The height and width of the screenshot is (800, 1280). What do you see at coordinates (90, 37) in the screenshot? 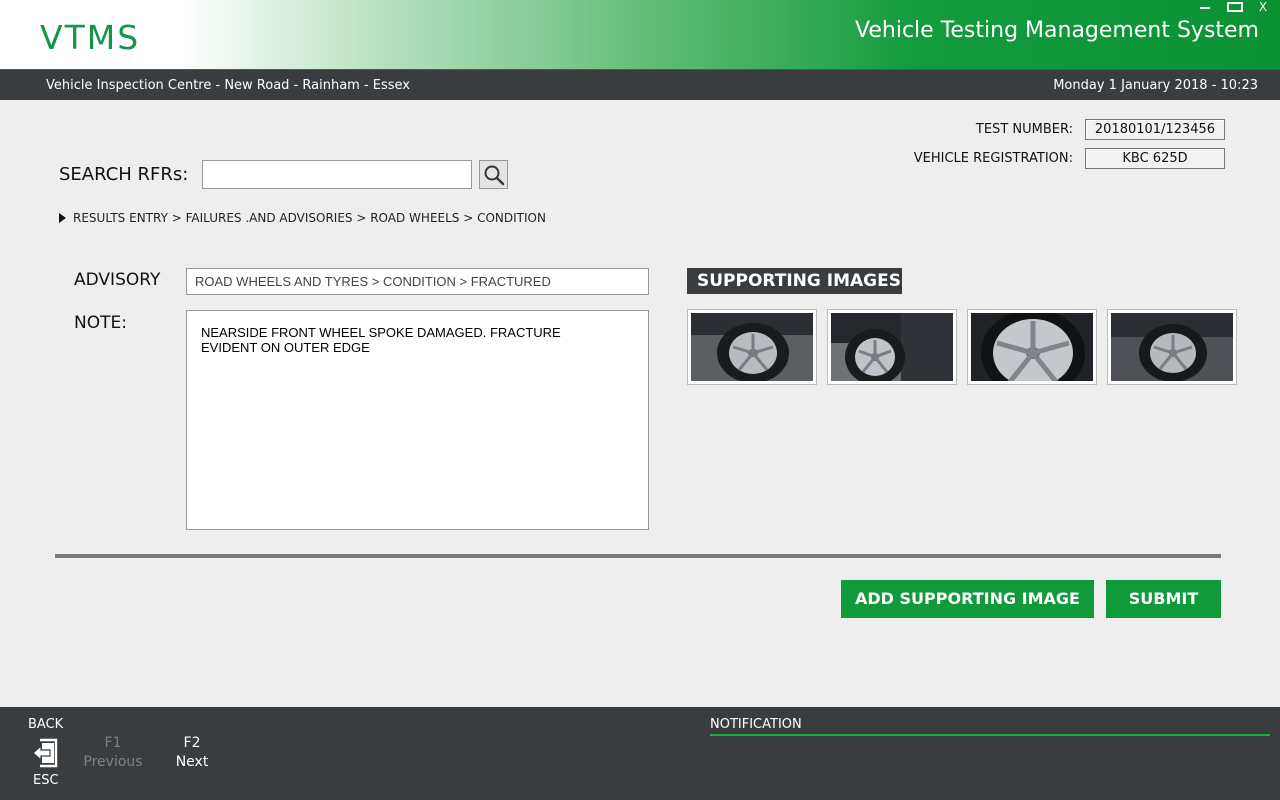
I see `vtms-logo: VTMS` at bounding box center [90, 37].